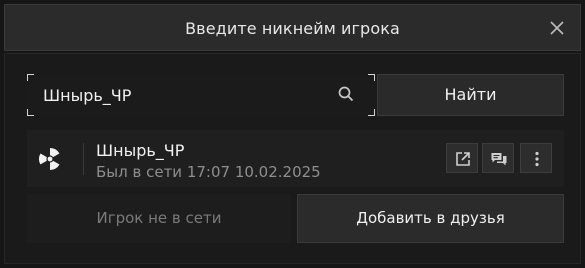 The width and height of the screenshot is (585, 268). What do you see at coordinates (557, 28) in the screenshot?
I see `close-icon` at bounding box center [557, 28].